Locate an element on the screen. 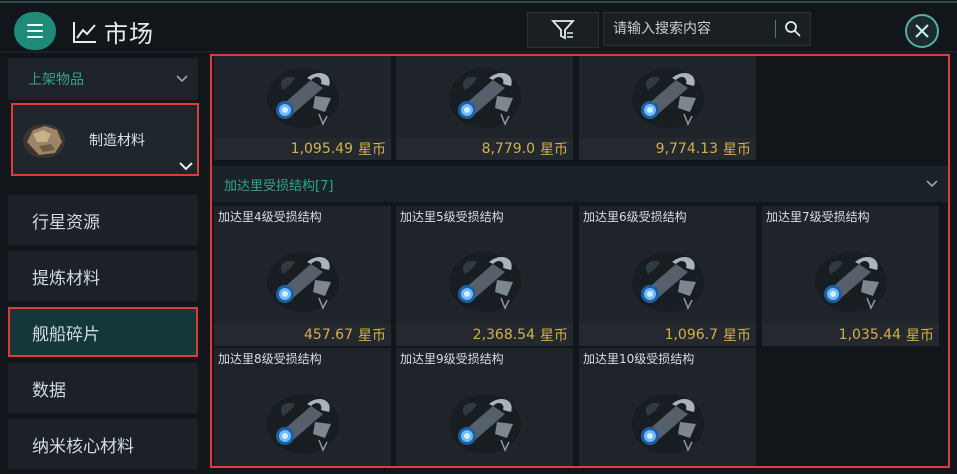 This screenshot has width=957, height=474. search-box is located at coordinates (707, 29).